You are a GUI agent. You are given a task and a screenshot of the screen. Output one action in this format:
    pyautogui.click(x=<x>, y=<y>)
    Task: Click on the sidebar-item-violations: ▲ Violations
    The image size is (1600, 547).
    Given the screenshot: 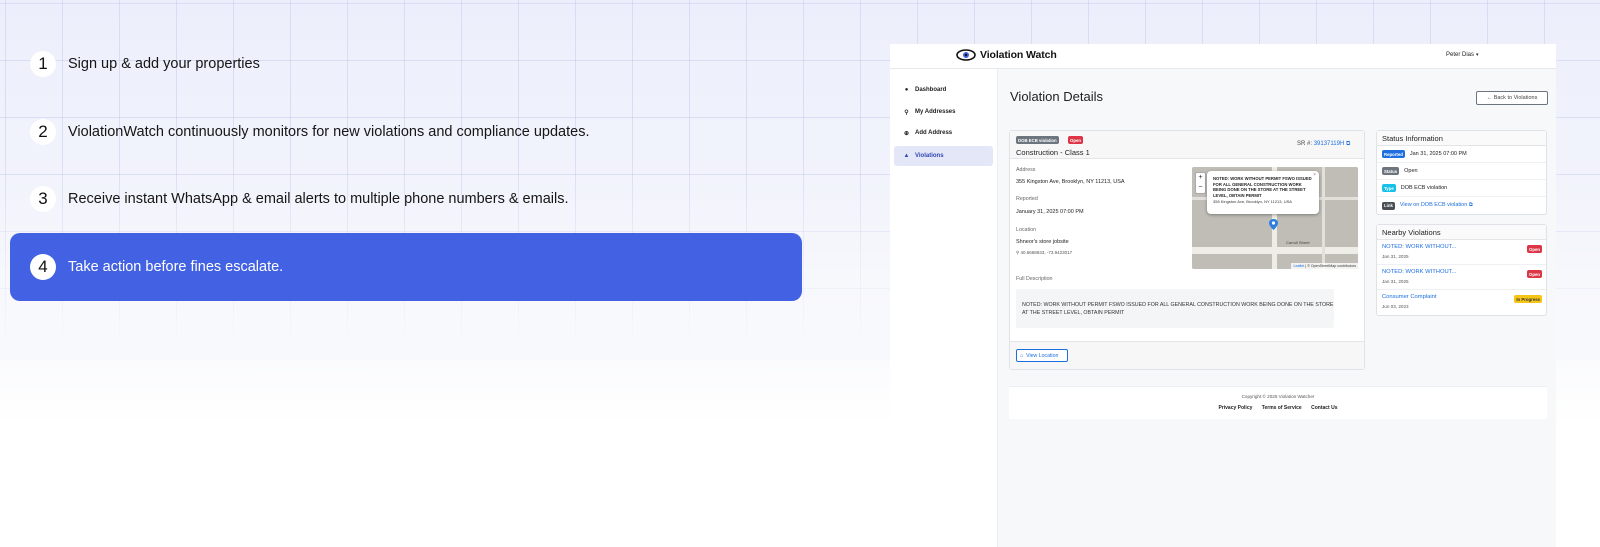 What is the action you would take?
    pyautogui.click(x=943, y=156)
    